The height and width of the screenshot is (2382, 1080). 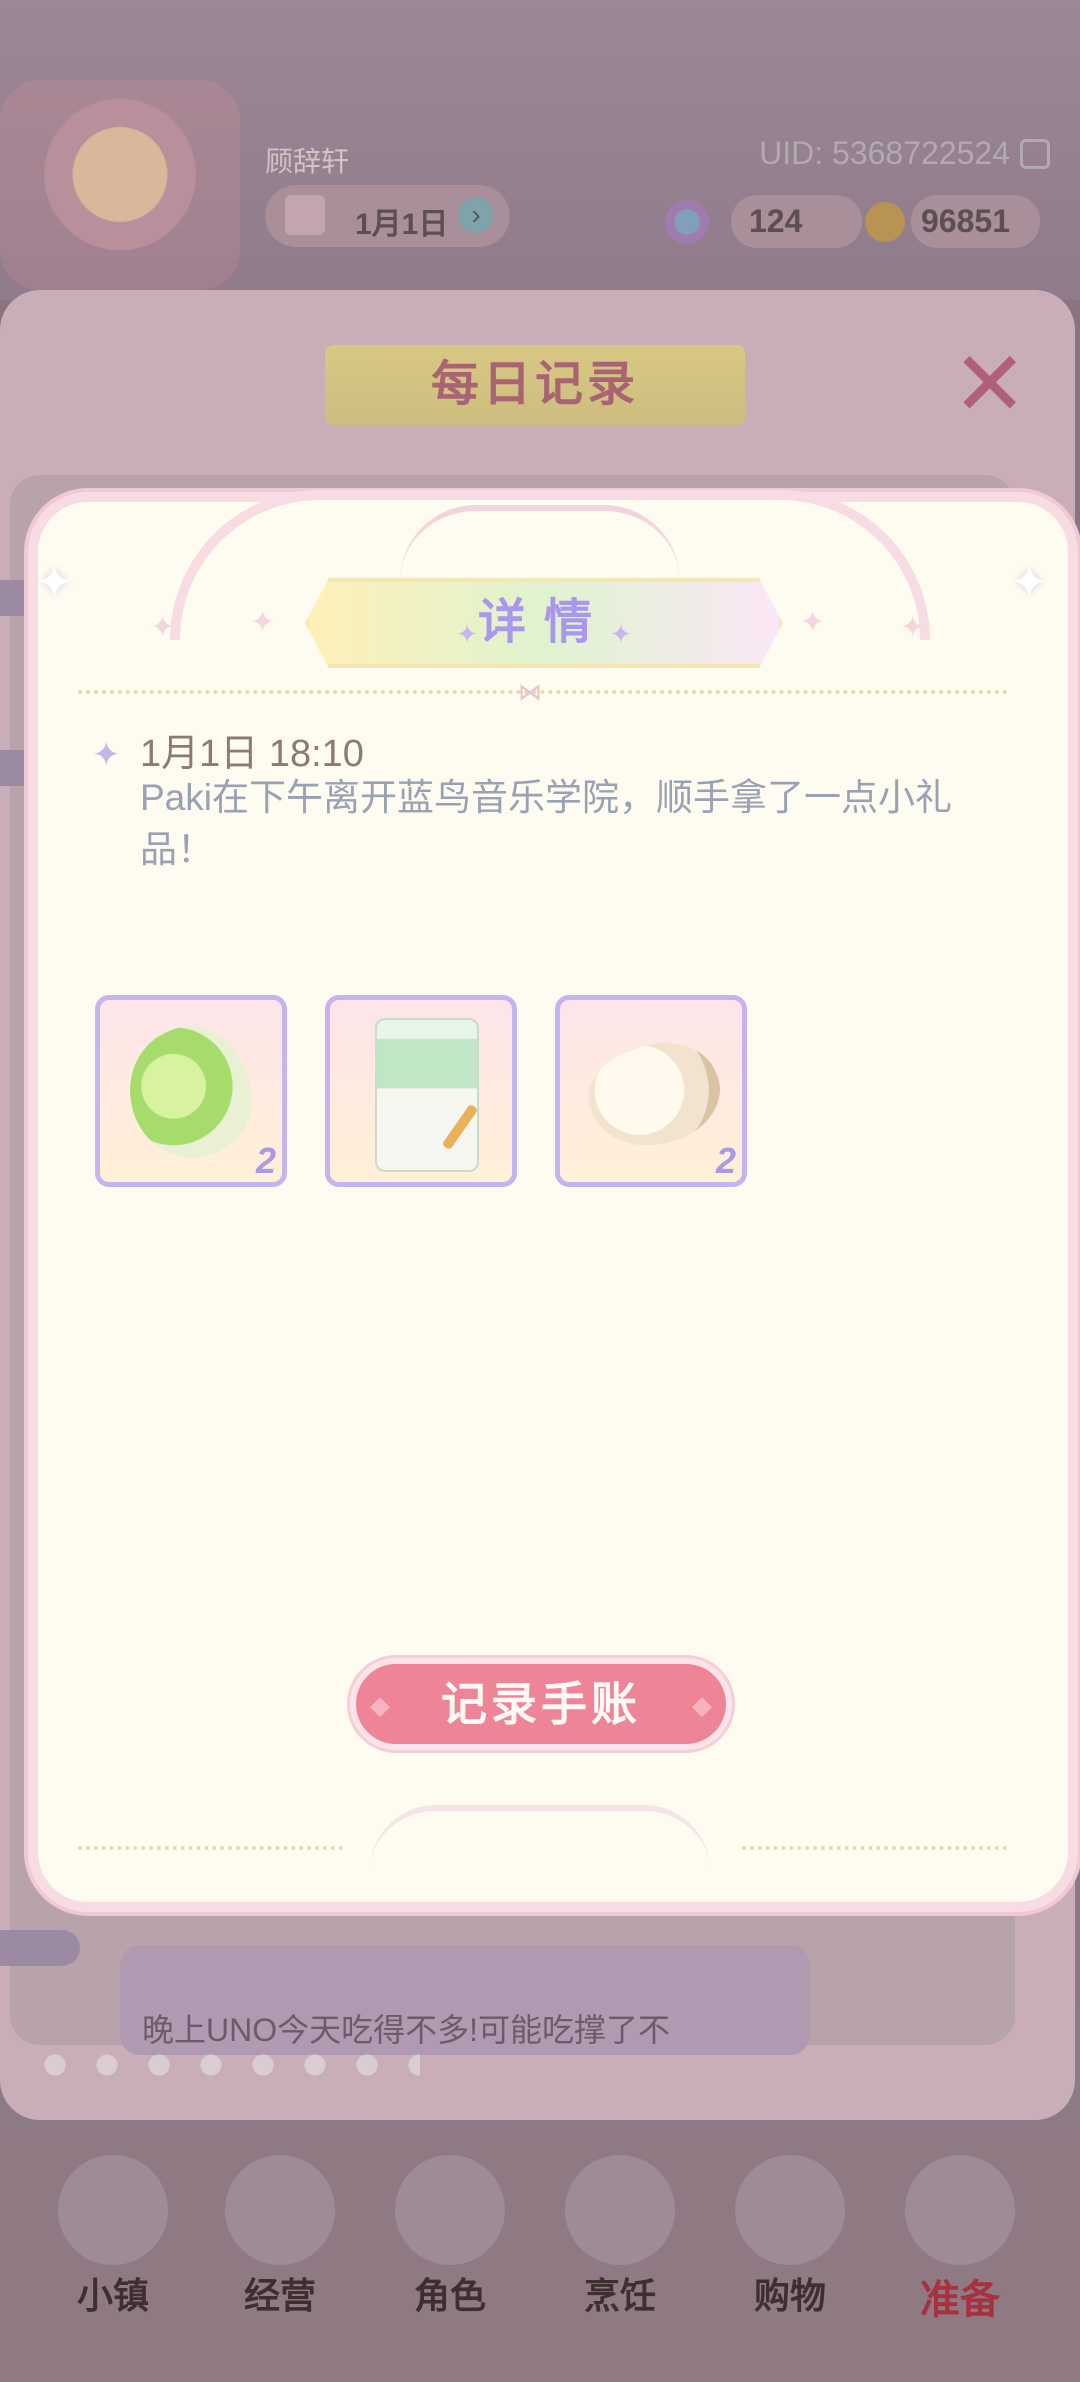 I want to click on shopping-bag-icon, so click(x=790, y=2210).